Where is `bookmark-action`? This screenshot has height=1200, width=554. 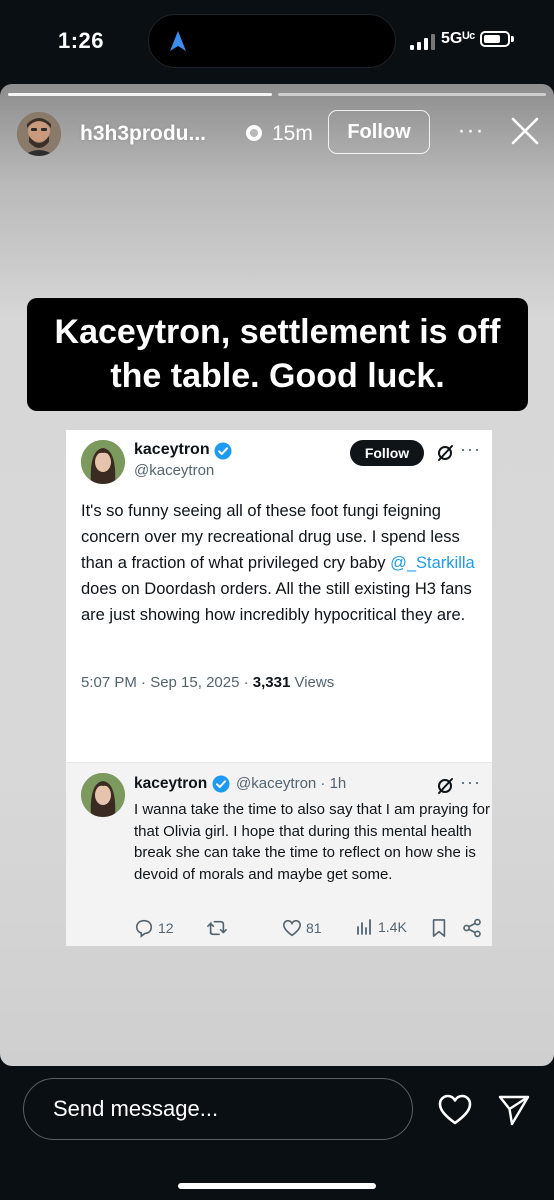 bookmark-action is located at coordinates (439, 928).